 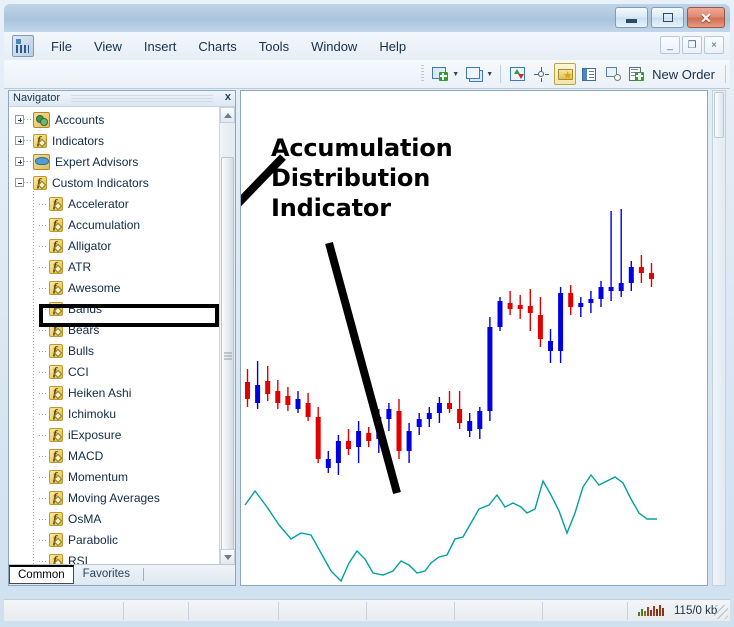 What do you see at coordinates (41, 574) in the screenshot?
I see `tab-common: Common` at bounding box center [41, 574].